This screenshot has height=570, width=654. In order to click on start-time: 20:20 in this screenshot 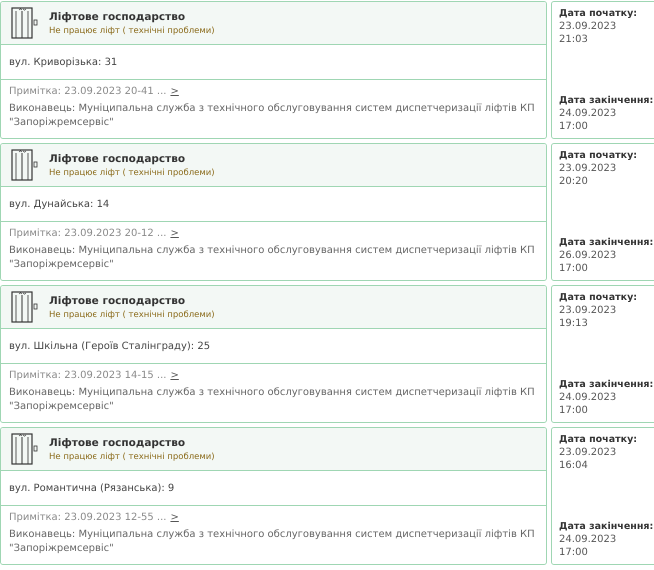, I will do `click(574, 181)`.